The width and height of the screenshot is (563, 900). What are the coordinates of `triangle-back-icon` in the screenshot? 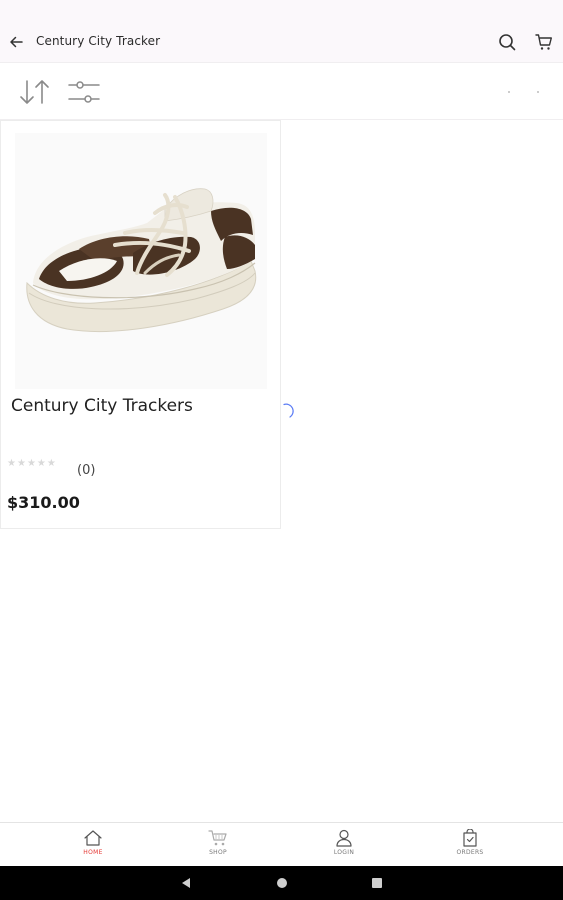 It's located at (186, 883).